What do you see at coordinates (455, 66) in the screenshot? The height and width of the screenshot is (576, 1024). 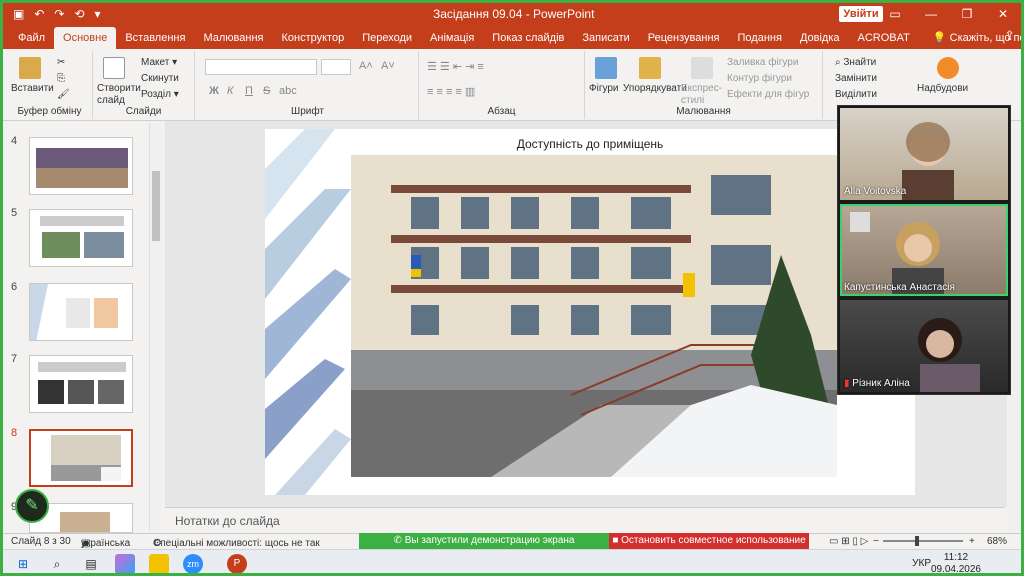 I see `bullets-icon: ☰ ☰ ⇤ ⇥ ≡` at bounding box center [455, 66].